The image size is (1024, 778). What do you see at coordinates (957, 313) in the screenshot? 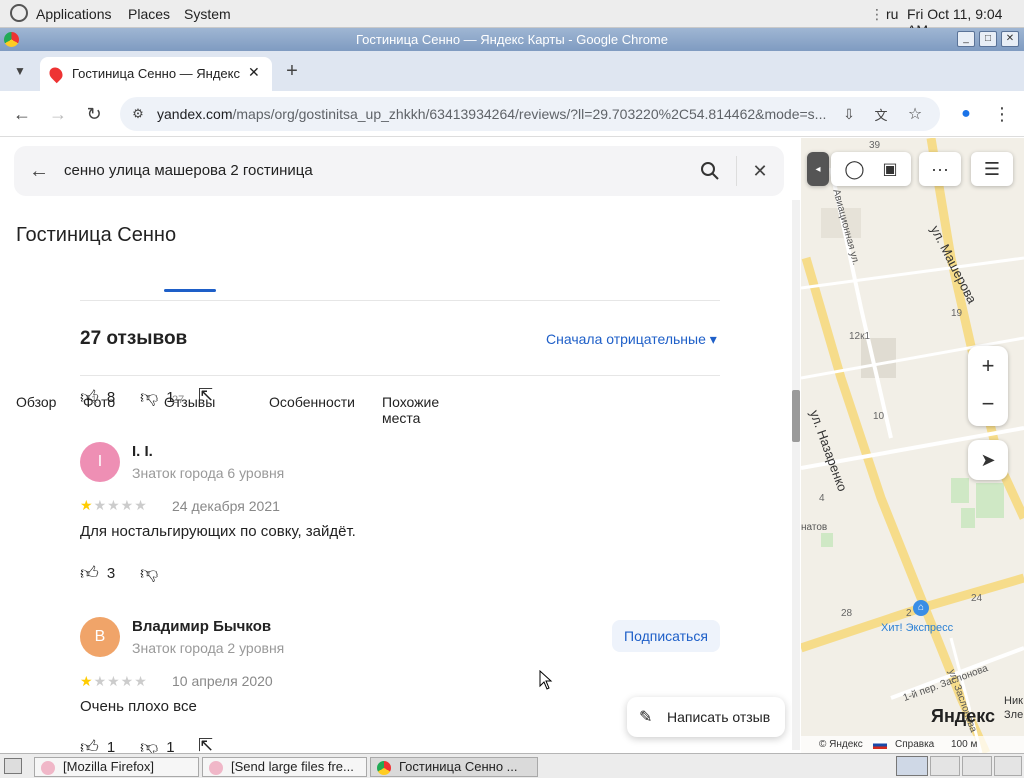
I see `house-number: 19` at bounding box center [957, 313].